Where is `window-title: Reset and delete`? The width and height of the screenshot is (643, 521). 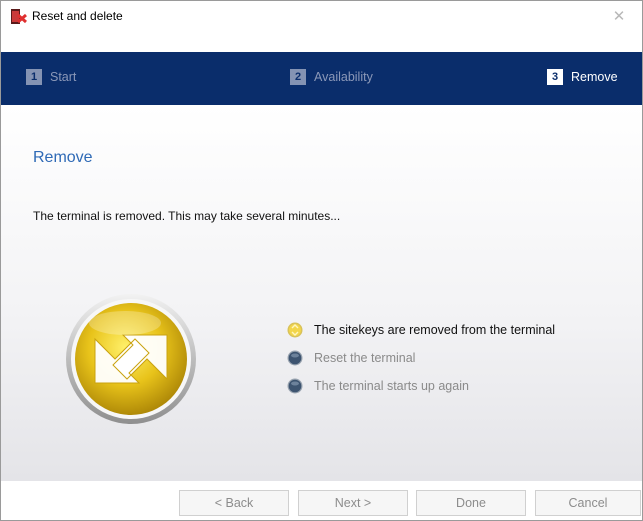
window-title: Reset and delete is located at coordinates (77, 16).